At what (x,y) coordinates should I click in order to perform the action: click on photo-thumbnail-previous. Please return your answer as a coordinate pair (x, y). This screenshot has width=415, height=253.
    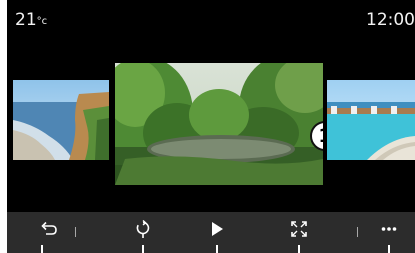
    Looking at the image, I should click on (61, 120).